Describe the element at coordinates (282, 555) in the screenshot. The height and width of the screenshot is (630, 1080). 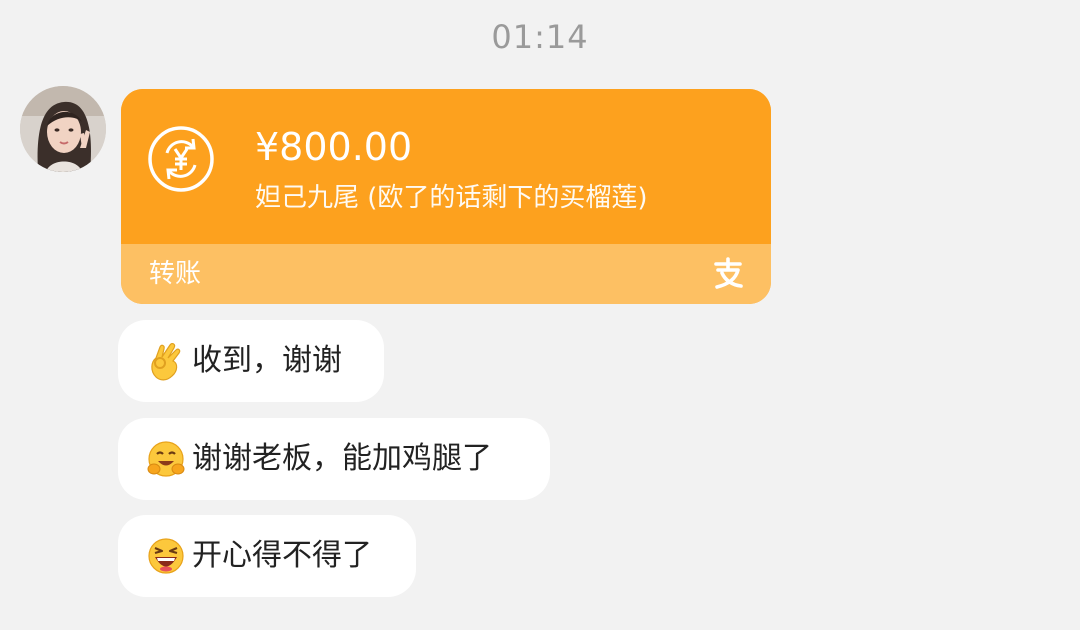
I see `message-text: 开心得不得了` at that location.